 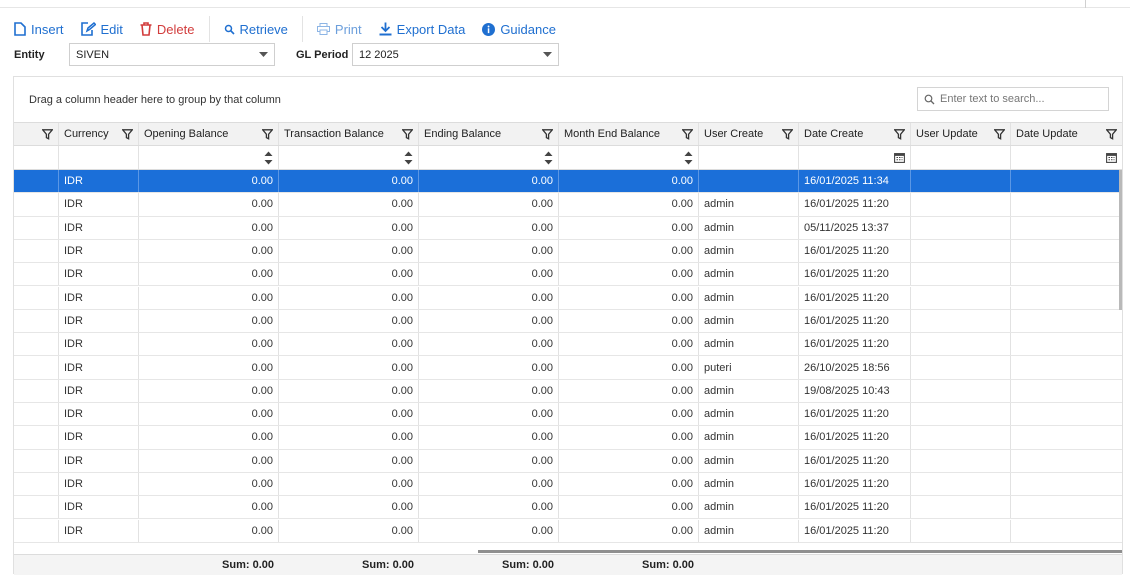 I want to click on header-opening-balance: Opening Balance, so click(x=209, y=134).